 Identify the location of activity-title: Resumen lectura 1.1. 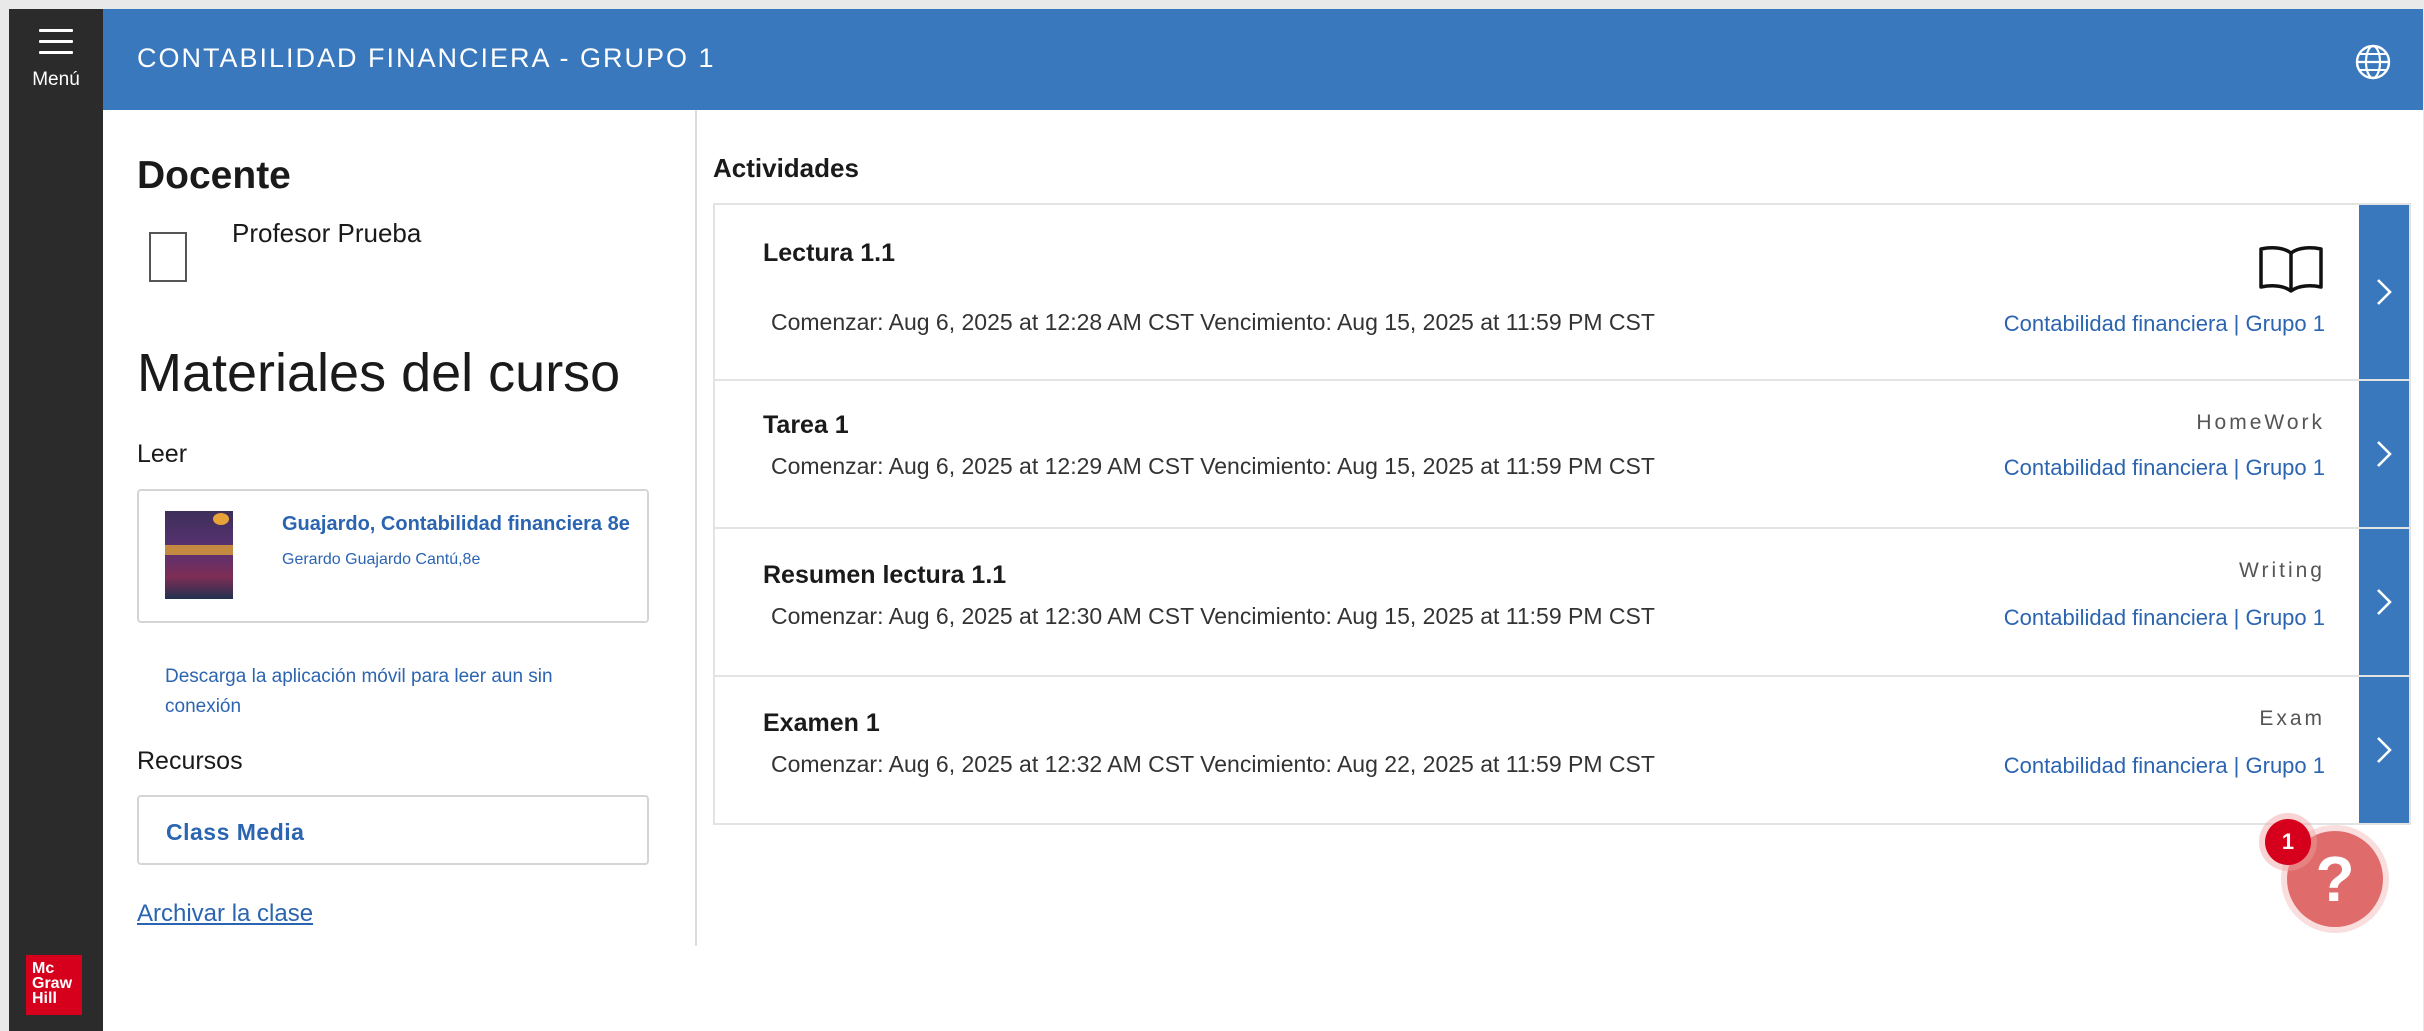
(885, 575).